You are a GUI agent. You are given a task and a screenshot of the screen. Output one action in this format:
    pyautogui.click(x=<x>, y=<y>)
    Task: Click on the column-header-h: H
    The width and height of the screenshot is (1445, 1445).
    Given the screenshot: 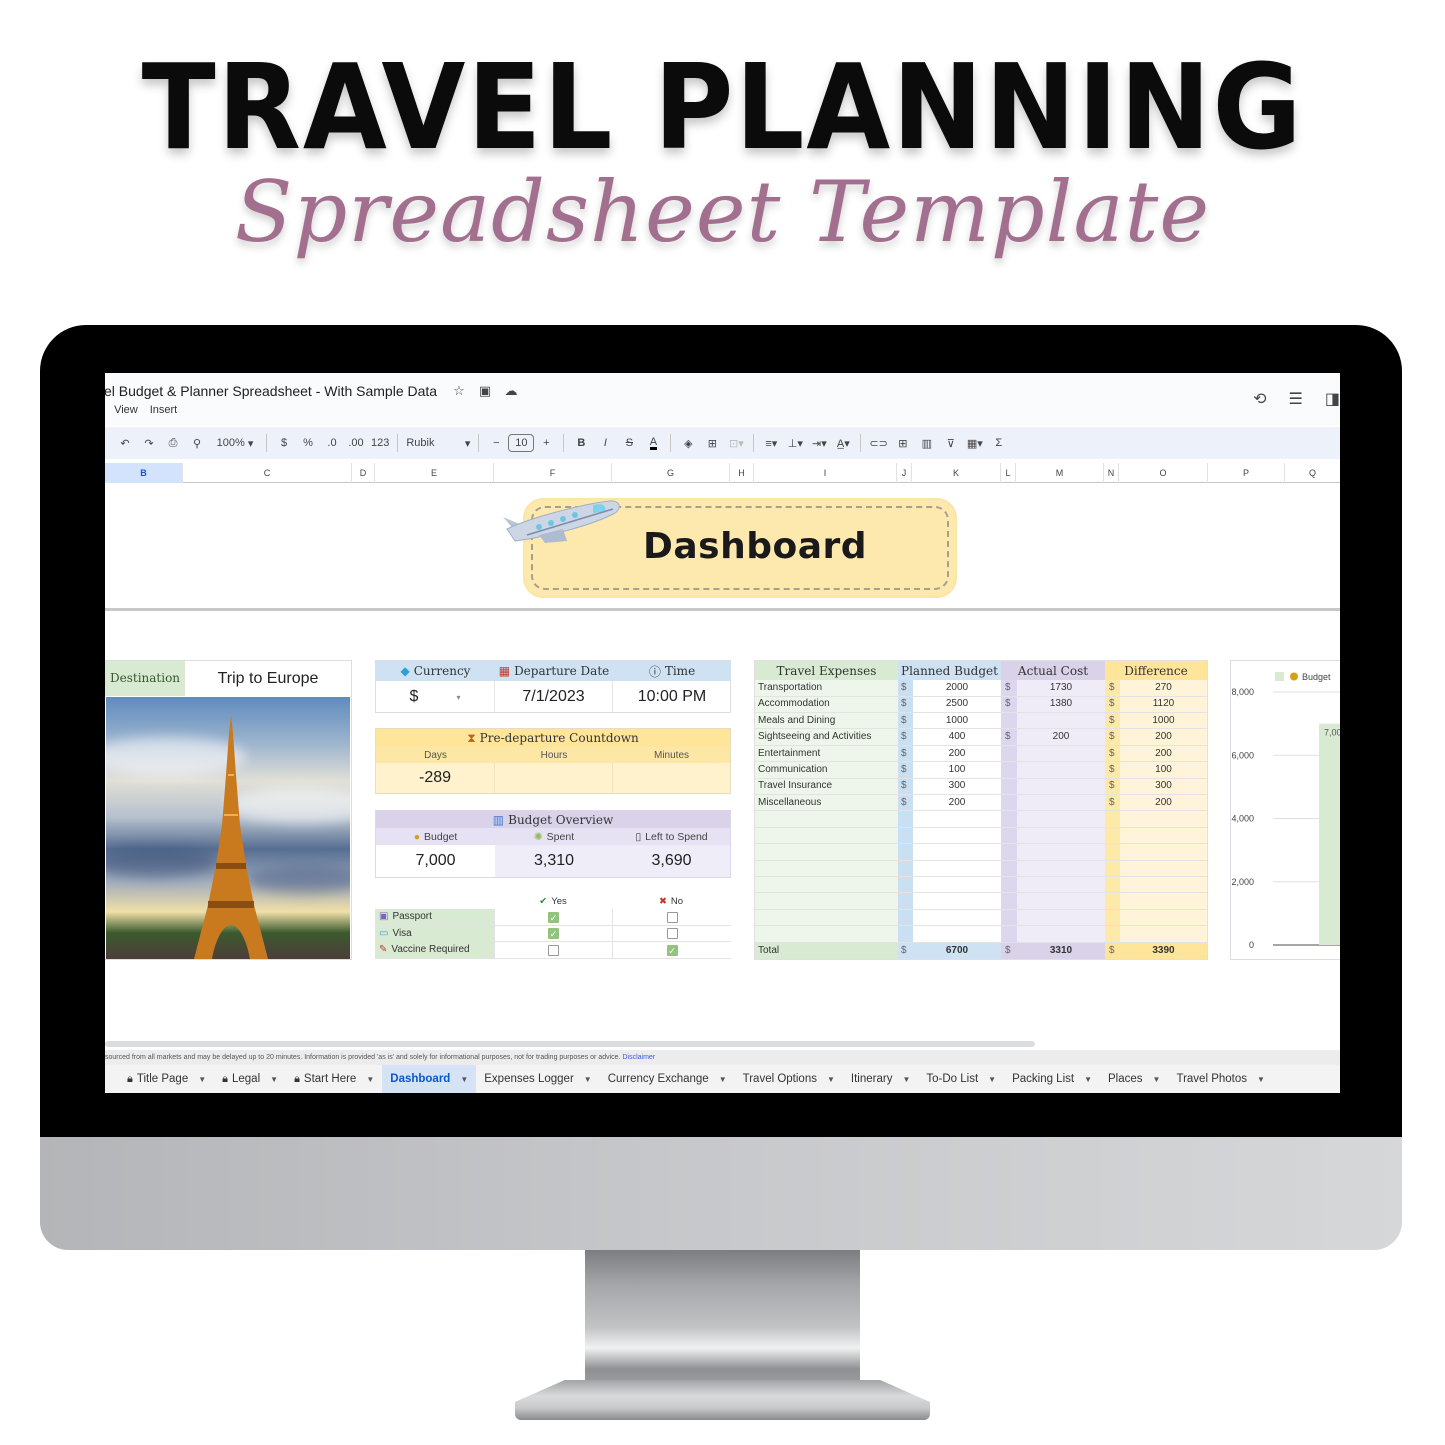 What is the action you would take?
    pyautogui.click(x=742, y=473)
    